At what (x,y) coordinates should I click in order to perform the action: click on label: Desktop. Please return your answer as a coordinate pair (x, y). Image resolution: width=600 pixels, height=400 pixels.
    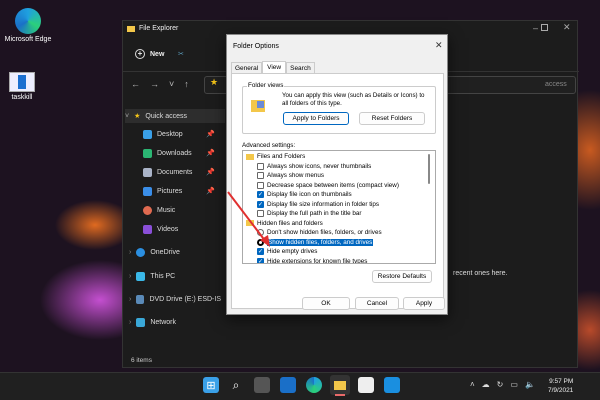
    Looking at the image, I should click on (170, 134).